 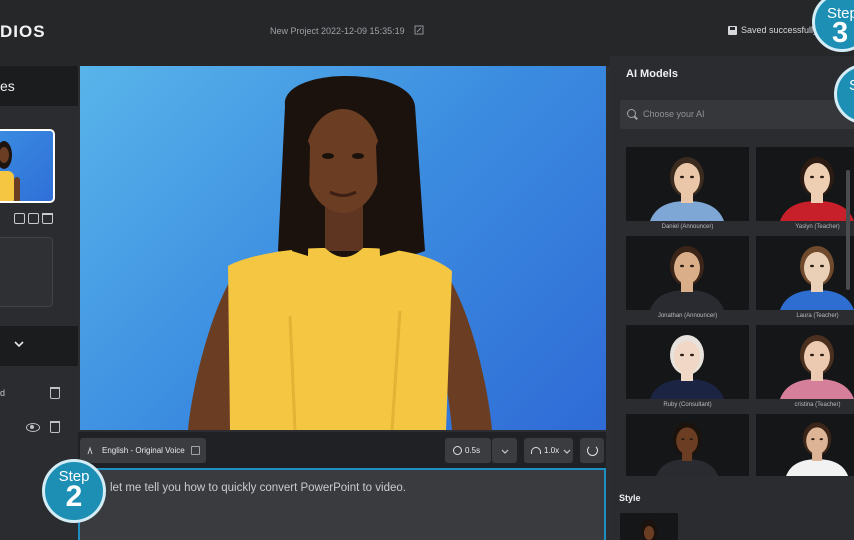 I want to click on voice-settings-icon, so click(x=195, y=450).